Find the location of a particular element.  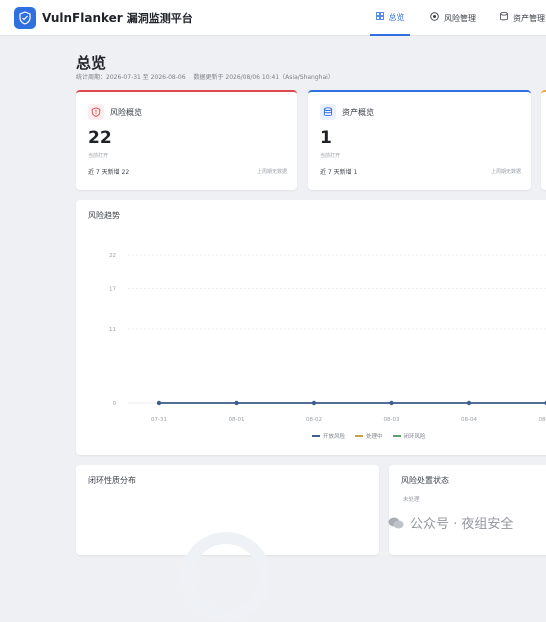

app-brand: VulnFlanker 漏洞监测平台 is located at coordinates (117, 18).